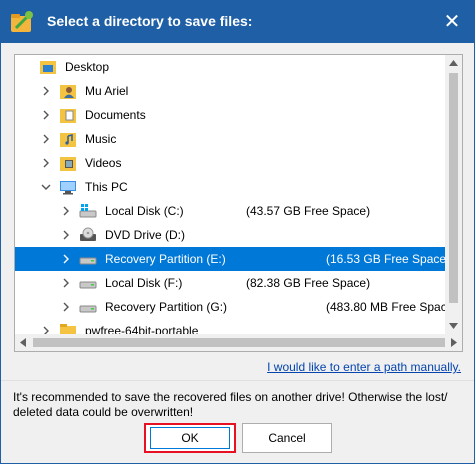 This screenshot has height=464, width=475. I want to click on computer-icon, so click(68, 188).